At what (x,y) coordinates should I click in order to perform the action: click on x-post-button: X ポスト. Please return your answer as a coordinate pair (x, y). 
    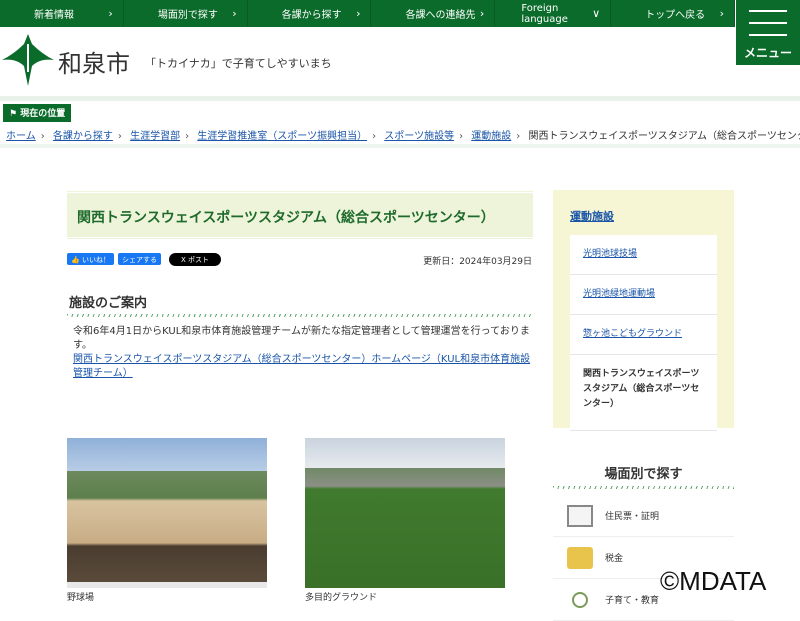
    Looking at the image, I should click on (194, 259).